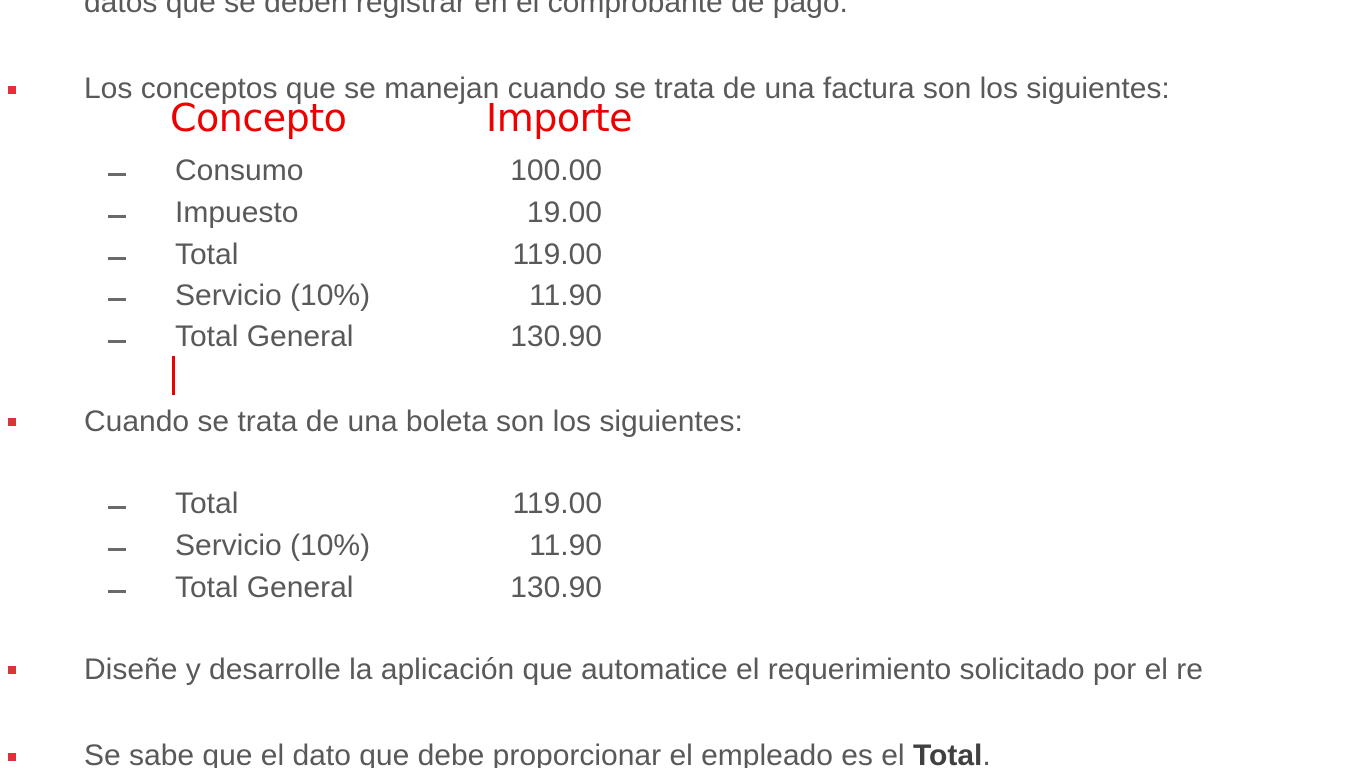 This screenshot has height=768, width=1366. I want to click on annotation-importe: Importe, so click(559, 118).